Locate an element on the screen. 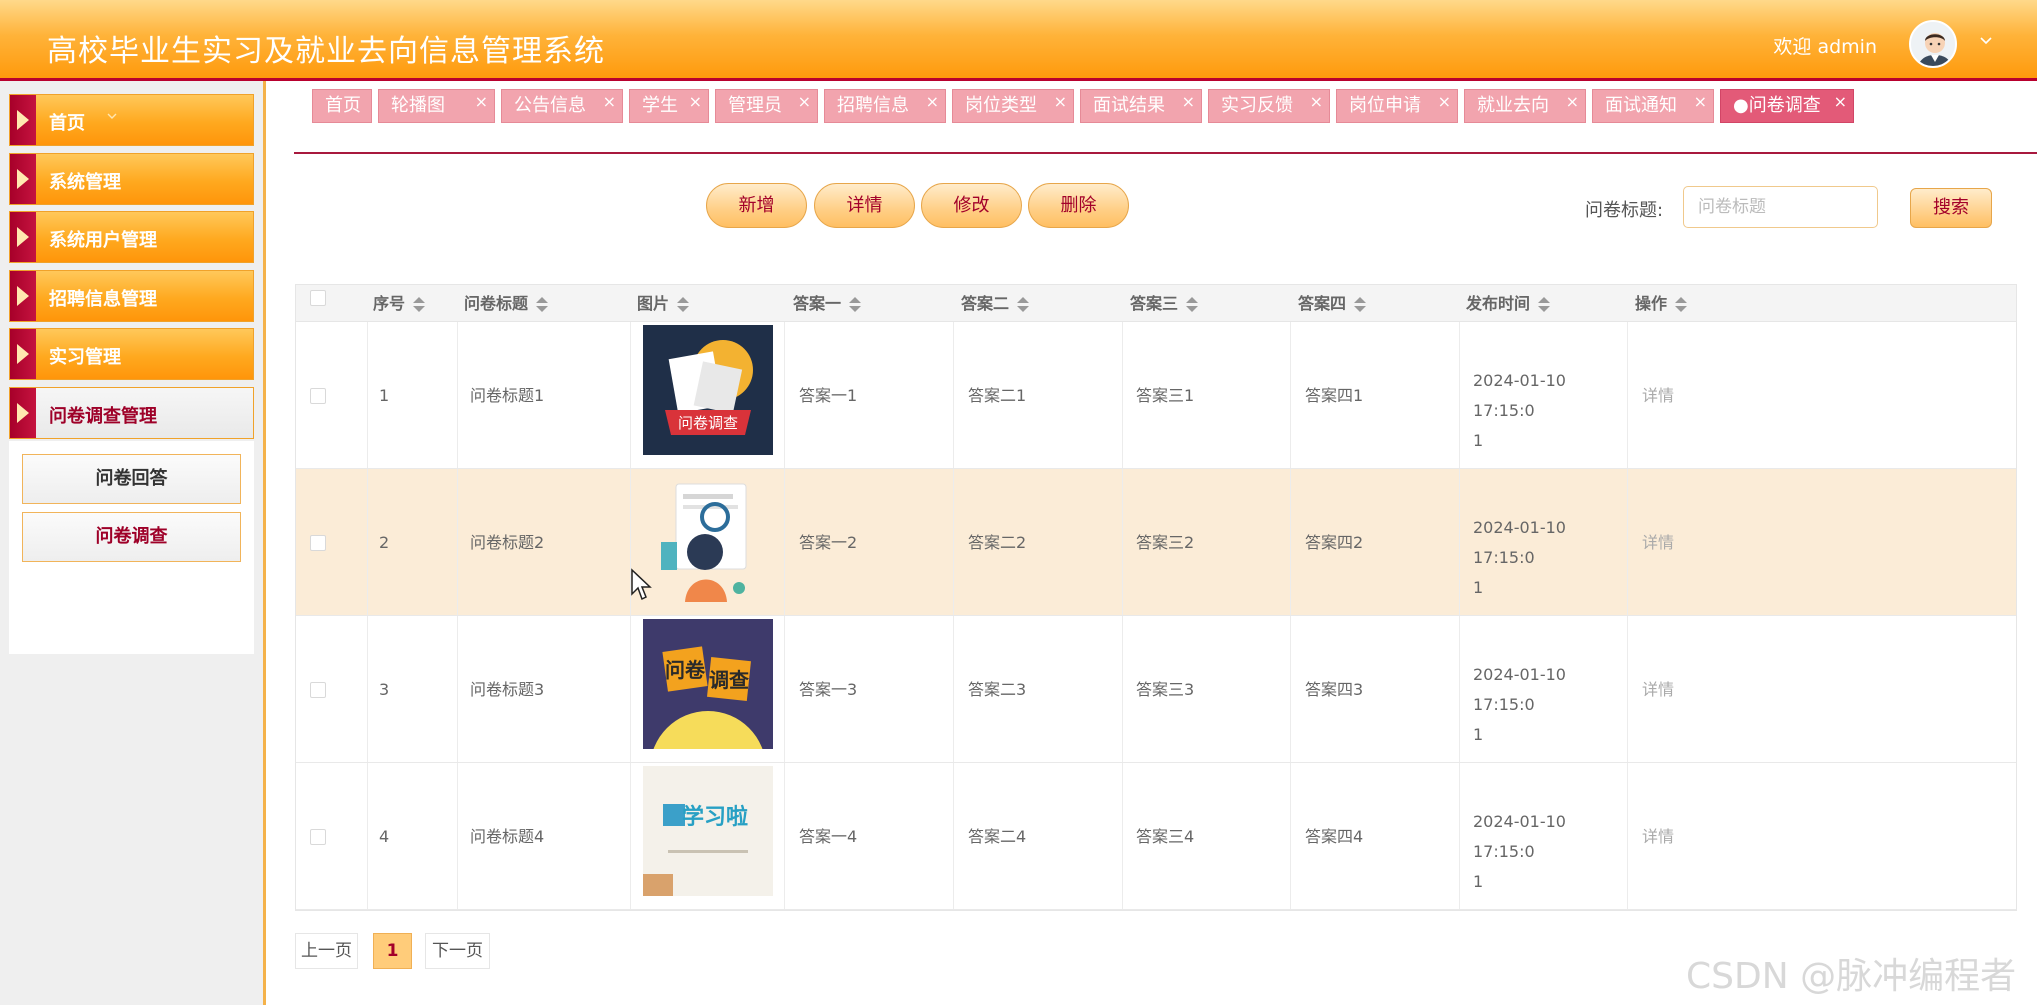 This screenshot has width=2037, height=1005. subitem-survey-answers: 问卷回答 is located at coordinates (131, 479).